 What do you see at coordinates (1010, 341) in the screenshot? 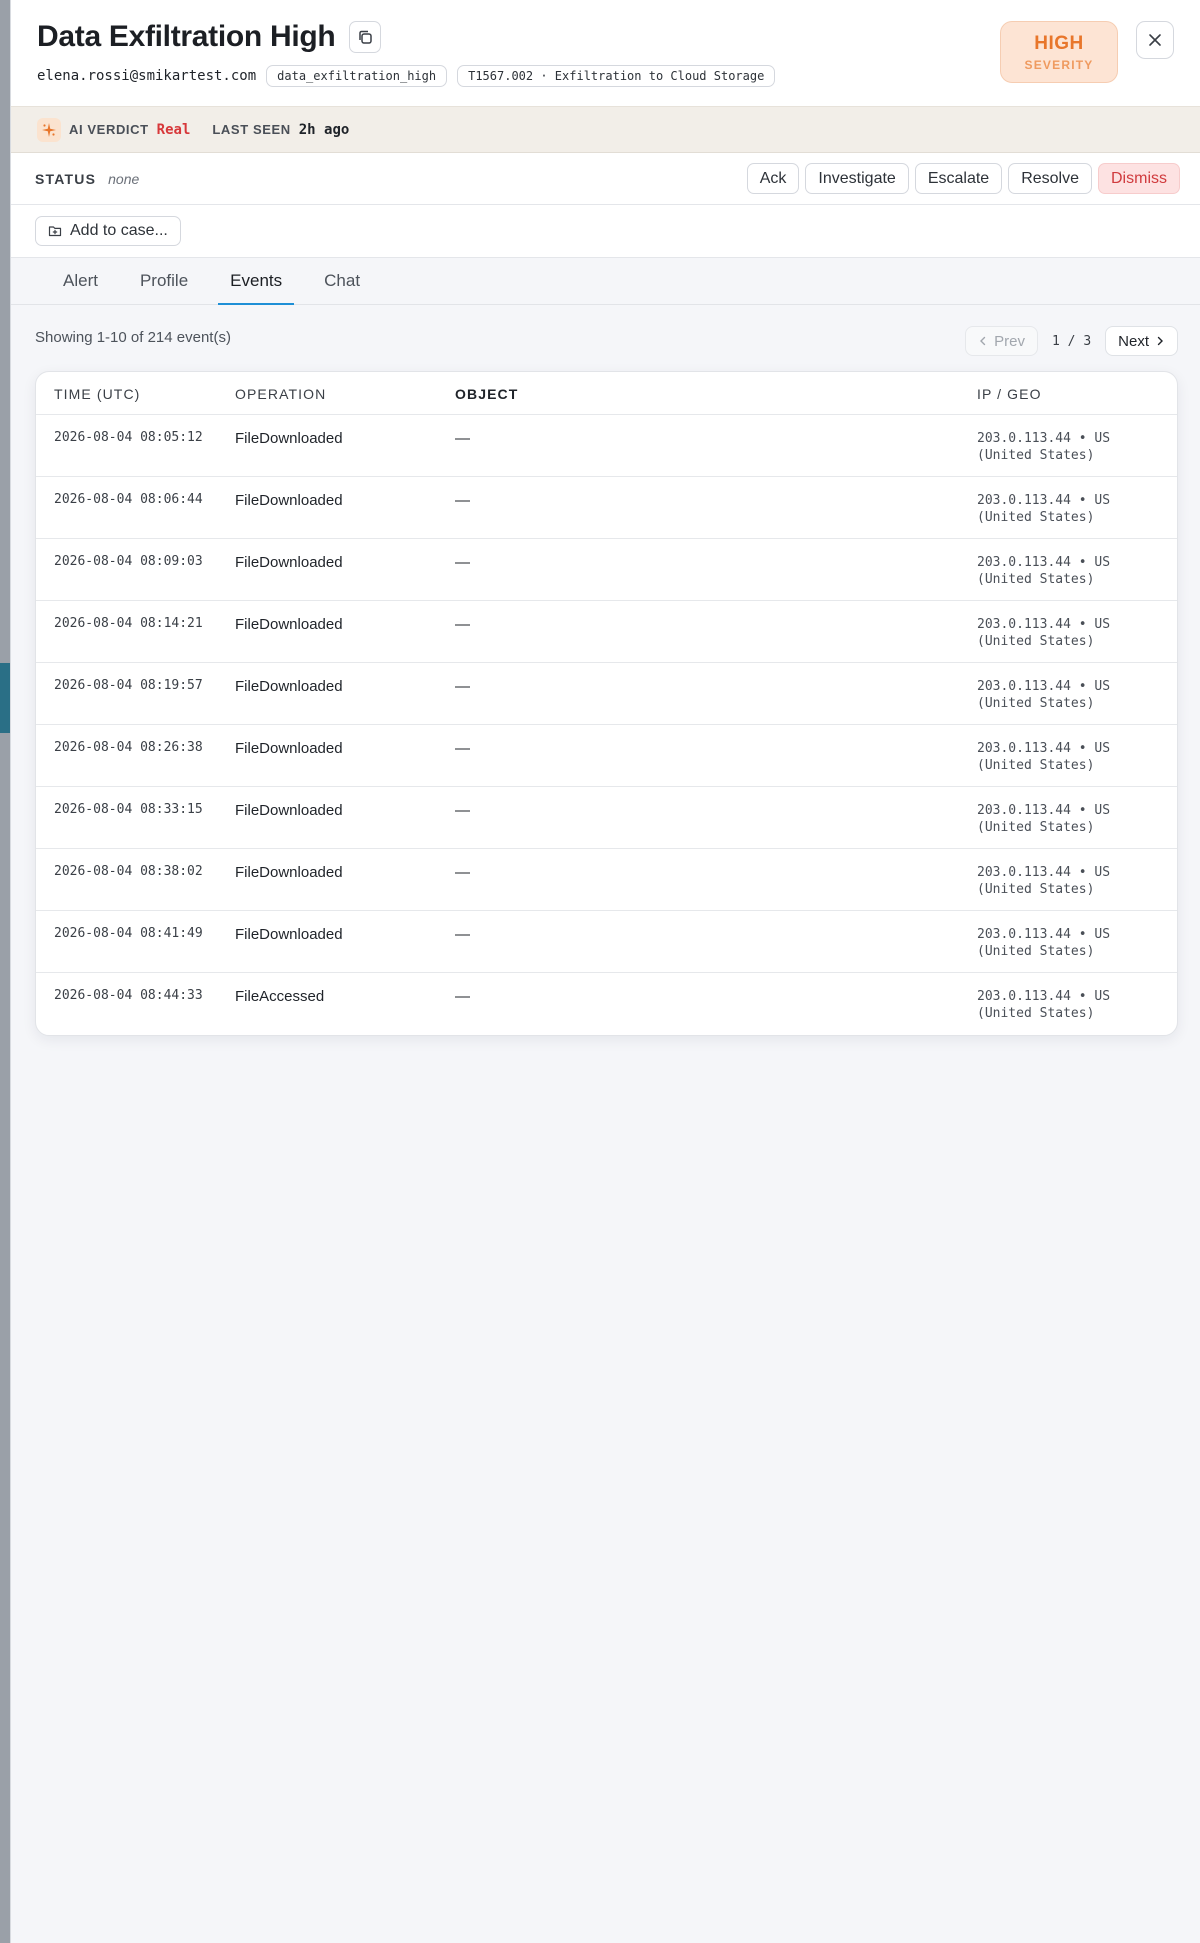
I see `prev-label: Prev` at bounding box center [1010, 341].